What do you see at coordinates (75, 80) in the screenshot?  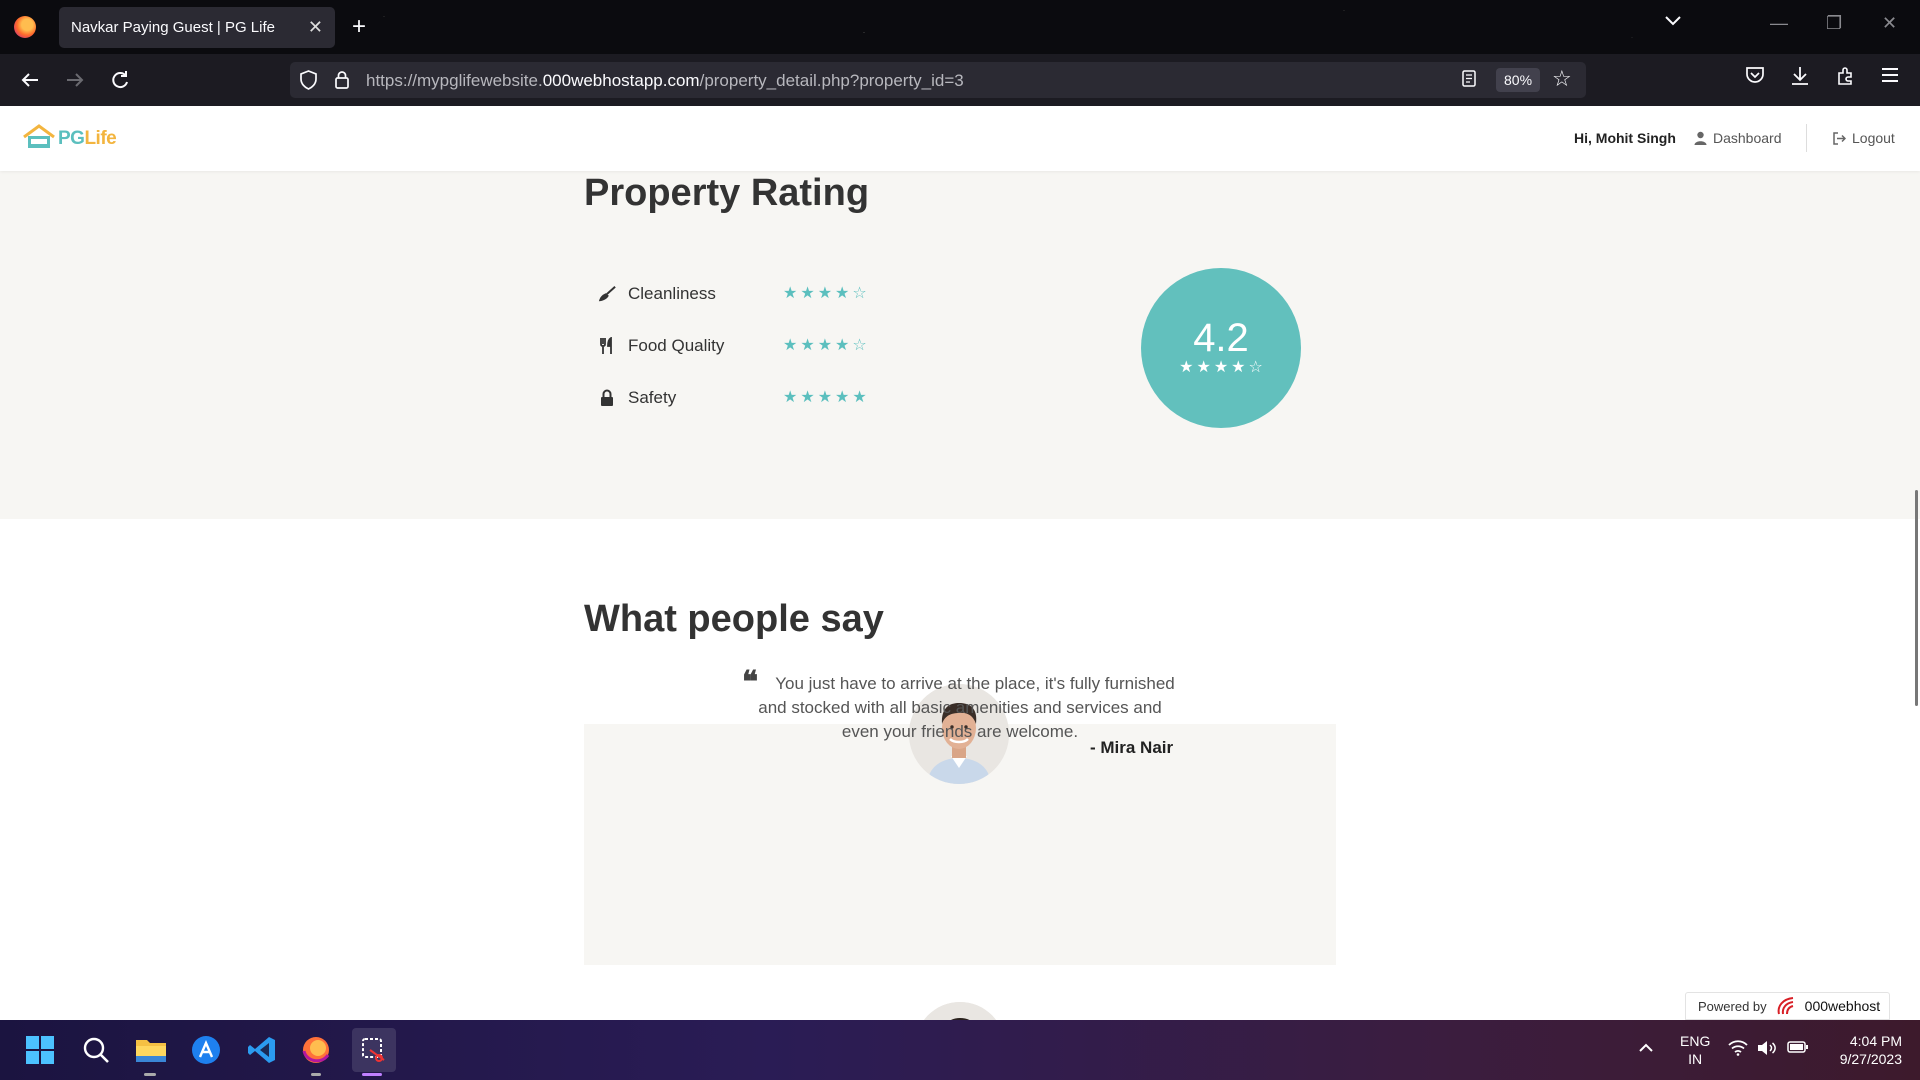 I see `forward-icon` at bounding box center [75, 80].